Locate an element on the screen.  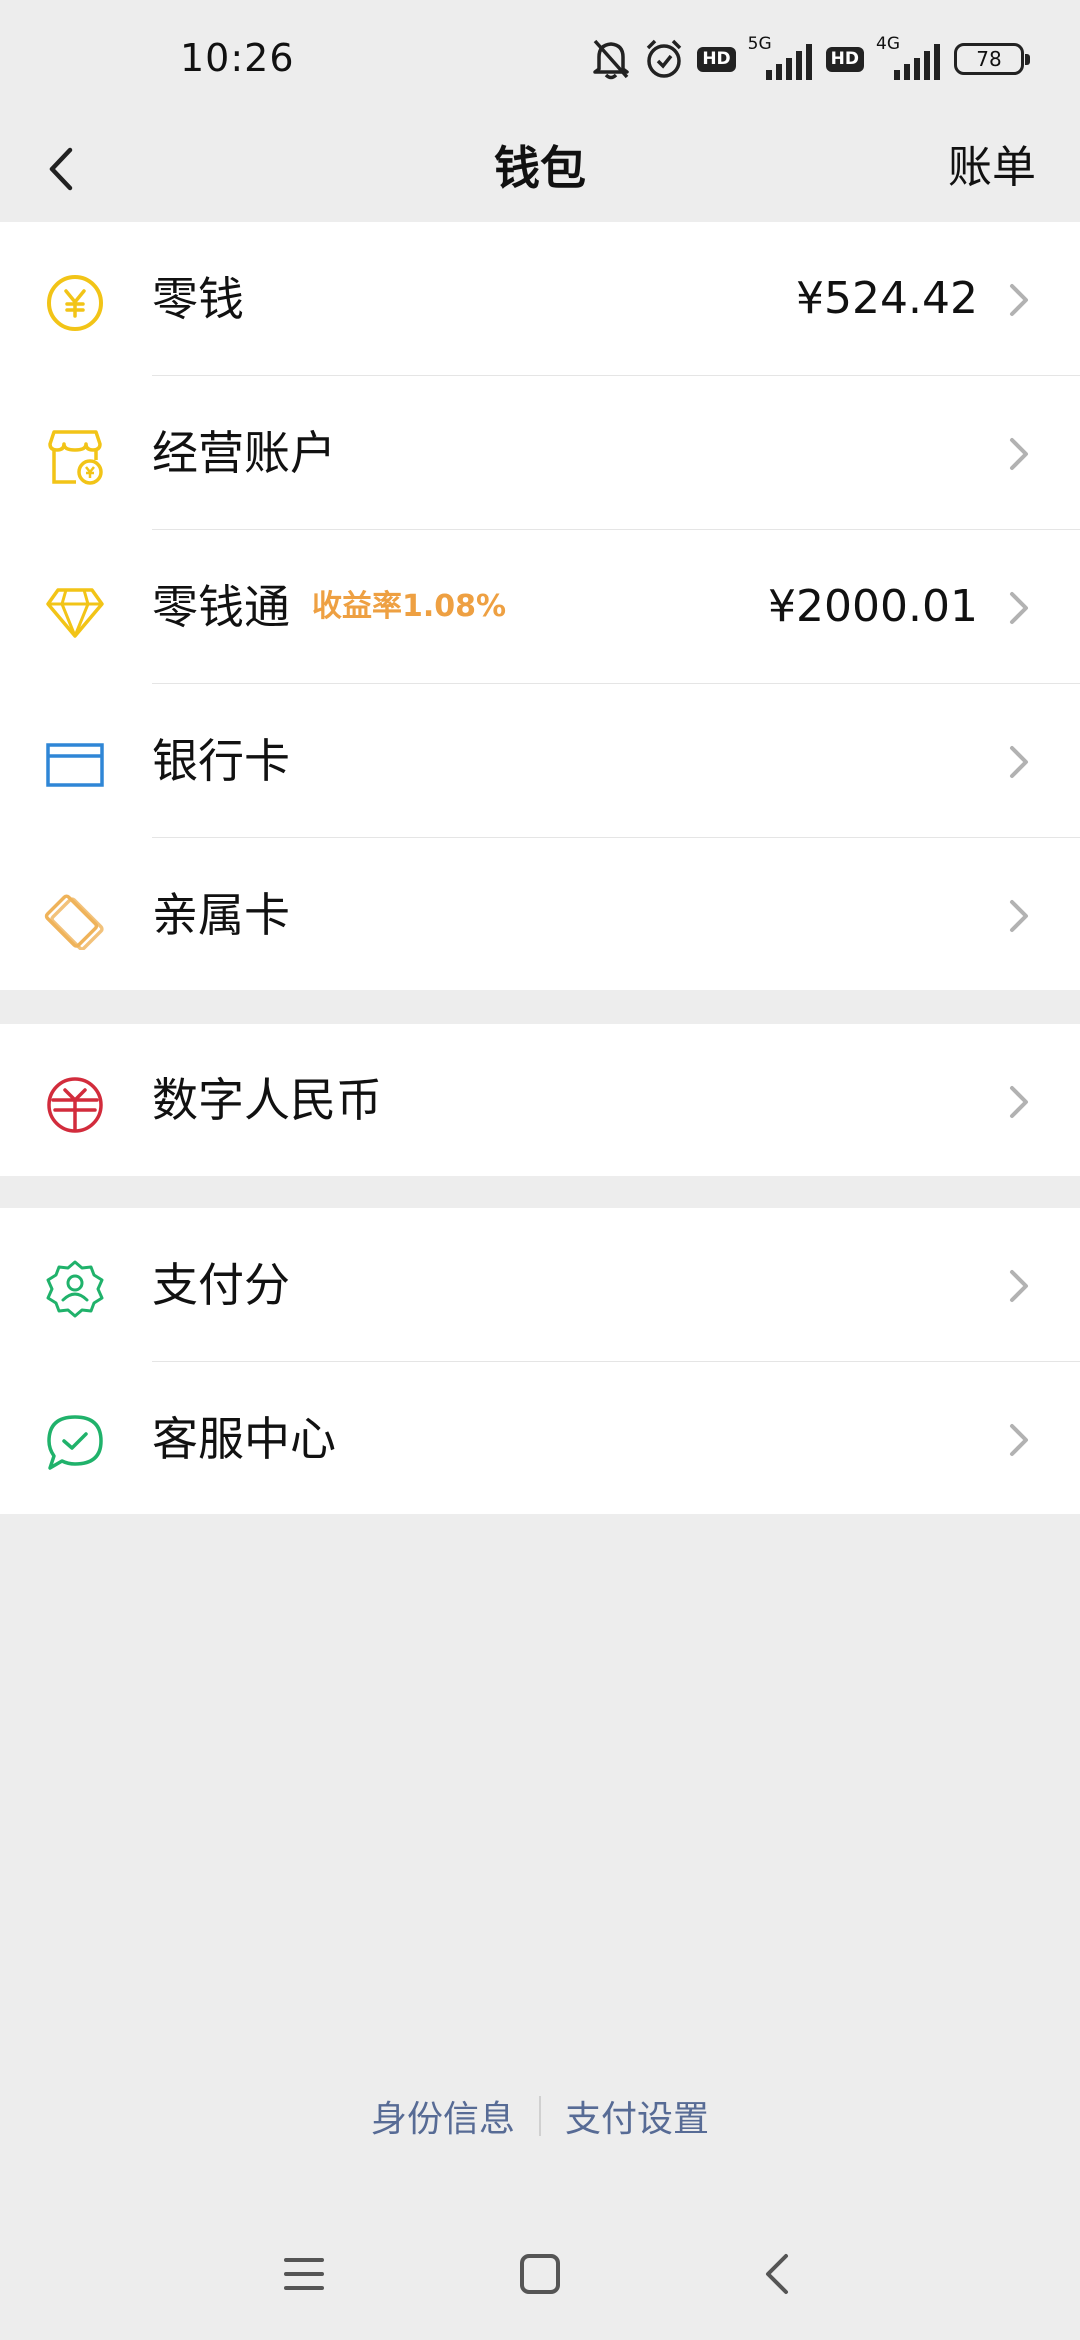
row-digital-rmb: 数字人民币 is located at coordinates (540, 1100).